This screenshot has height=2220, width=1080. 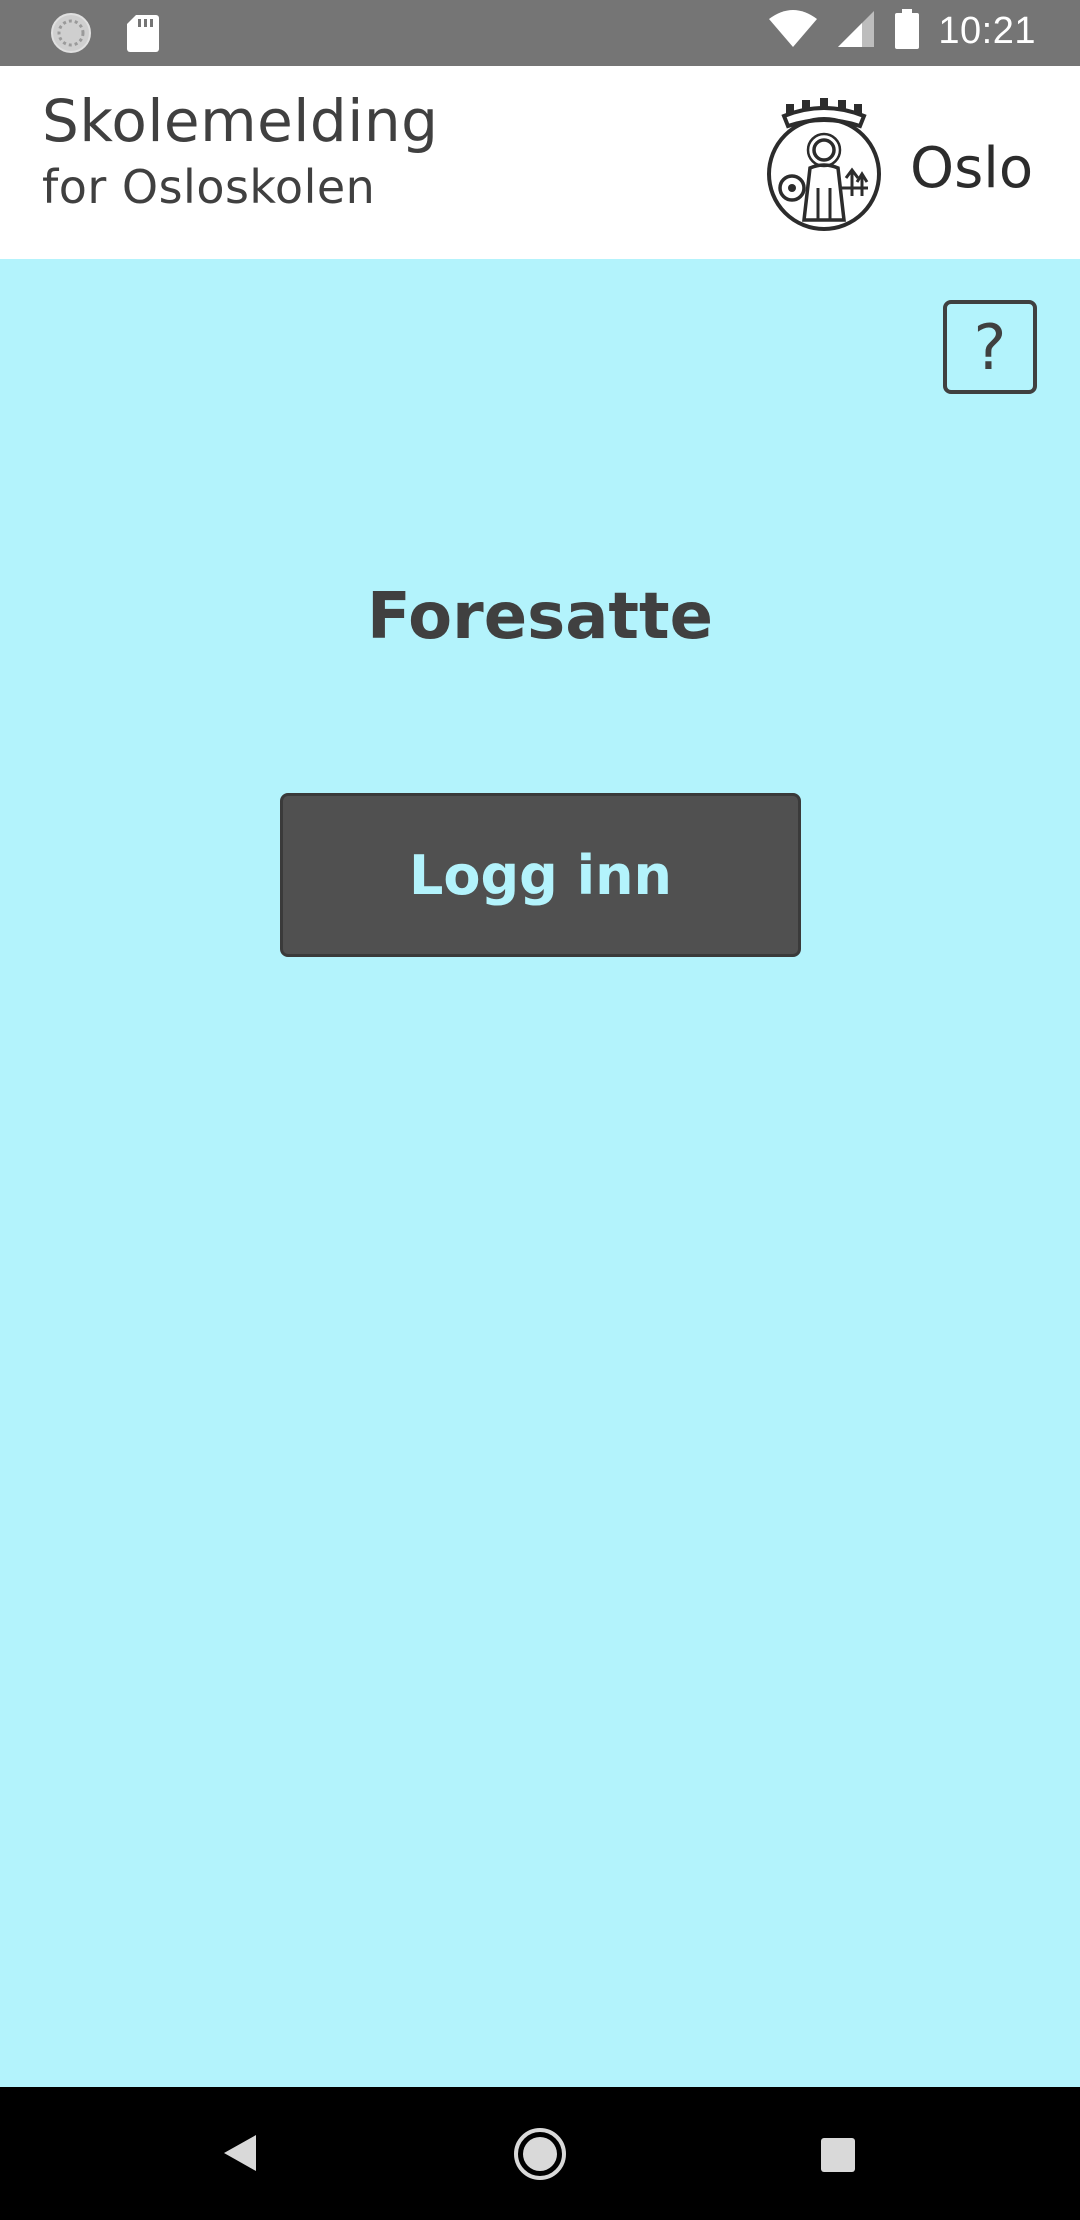 I want to click on login-button: Logg inn, so click(x=540, y=875).